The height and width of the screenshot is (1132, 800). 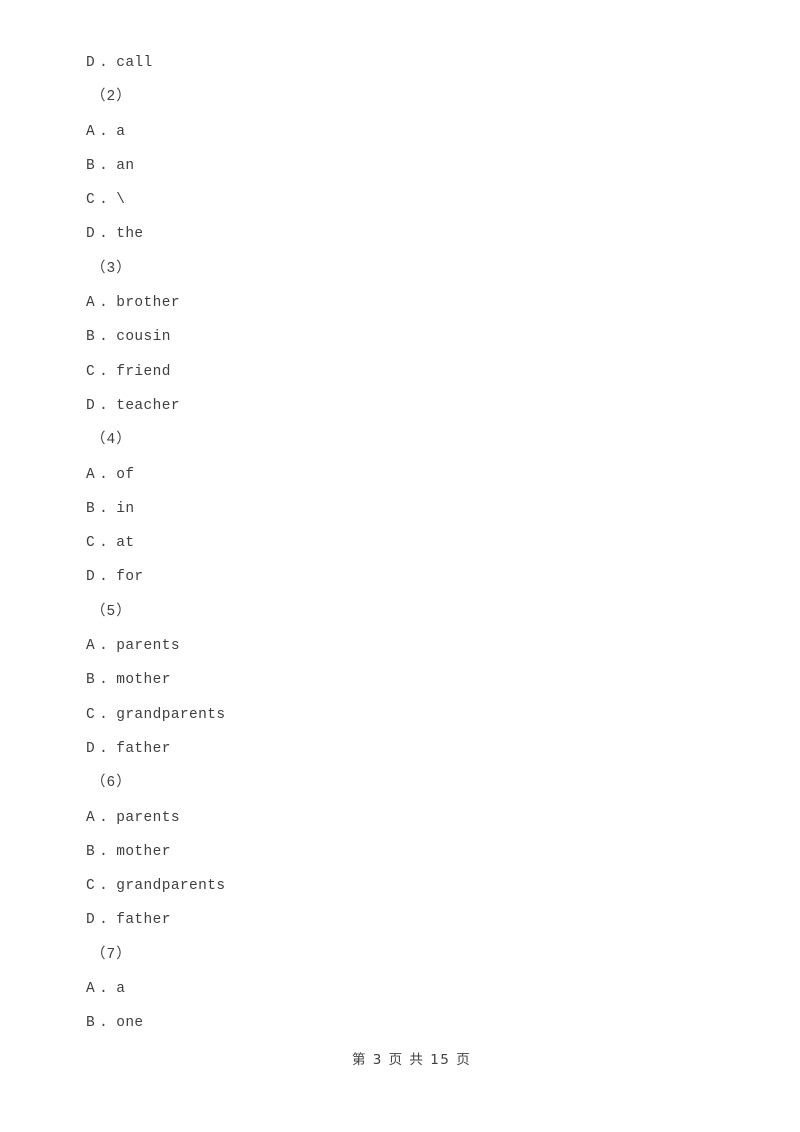 I want to click on question-number: （2）, so click(x=111, y=97).